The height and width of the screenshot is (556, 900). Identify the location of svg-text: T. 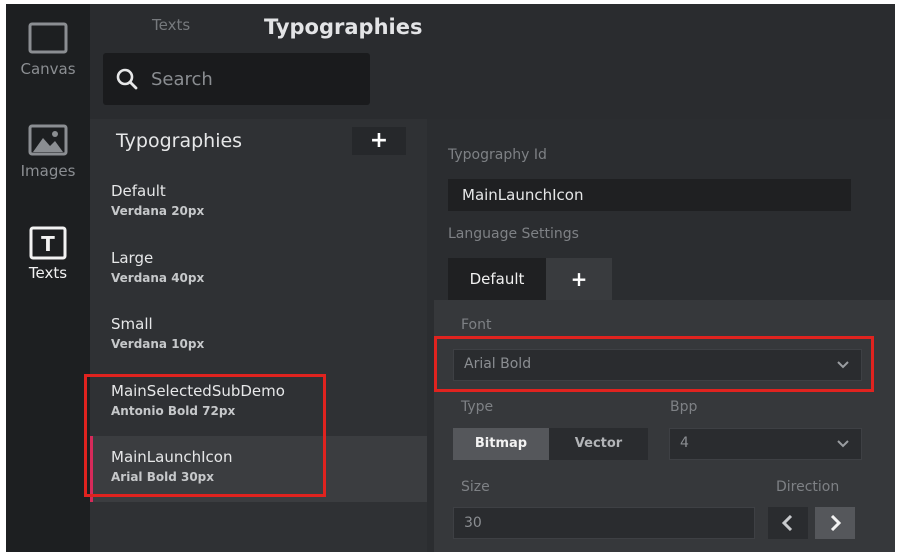
(48, 244).